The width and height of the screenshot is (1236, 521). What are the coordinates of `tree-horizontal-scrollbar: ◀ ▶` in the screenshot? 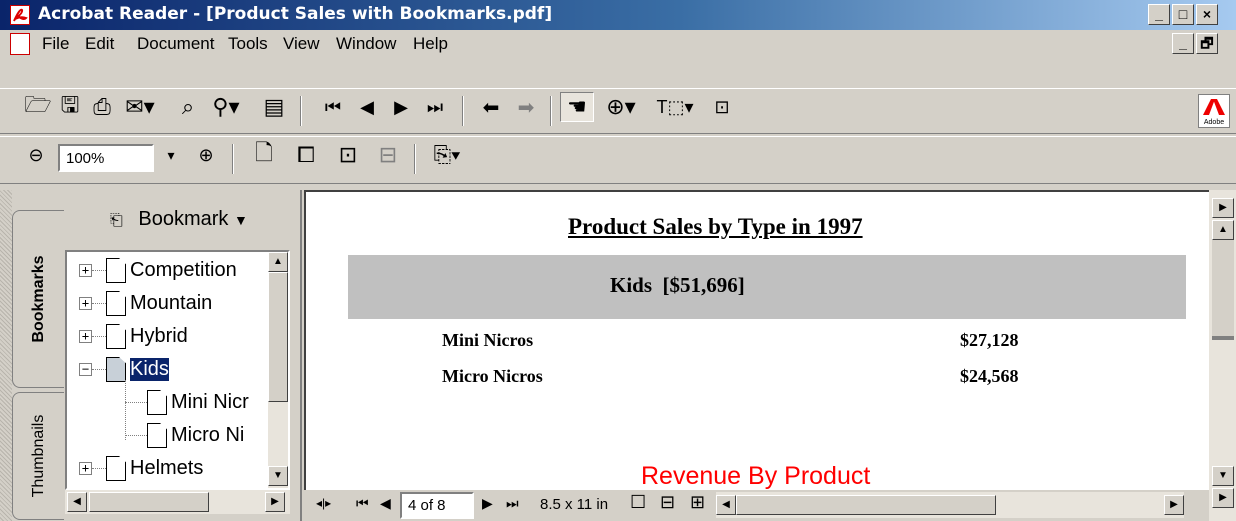 It's located at (177, 502).